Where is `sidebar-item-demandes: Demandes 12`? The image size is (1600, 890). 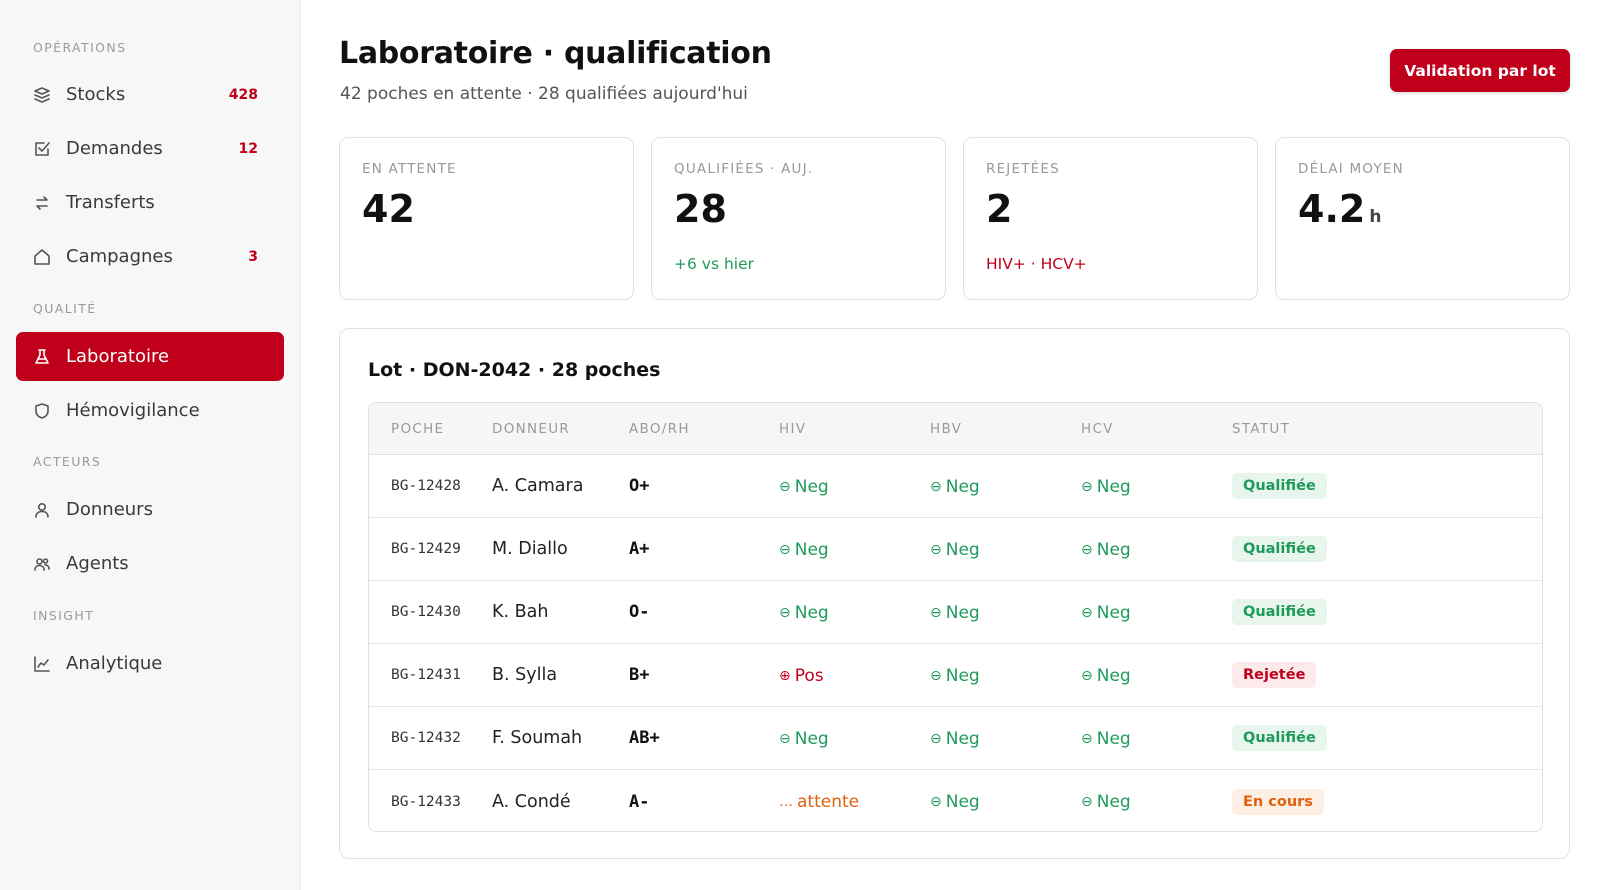
sidebar-item-demandes: Demandes 12 is located at coordinates (150, 148).